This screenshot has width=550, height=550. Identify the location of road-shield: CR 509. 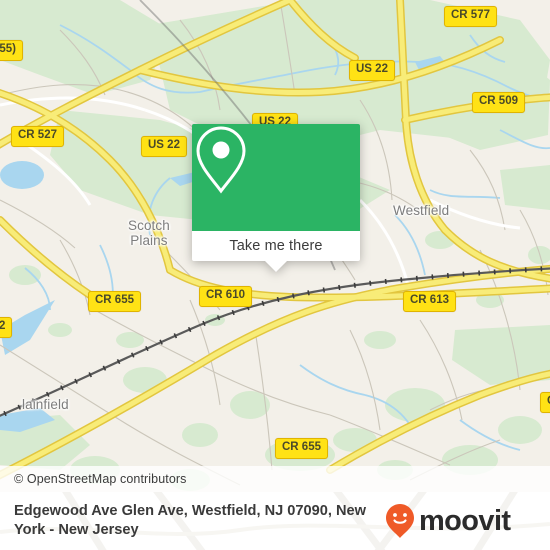
(498, 102).